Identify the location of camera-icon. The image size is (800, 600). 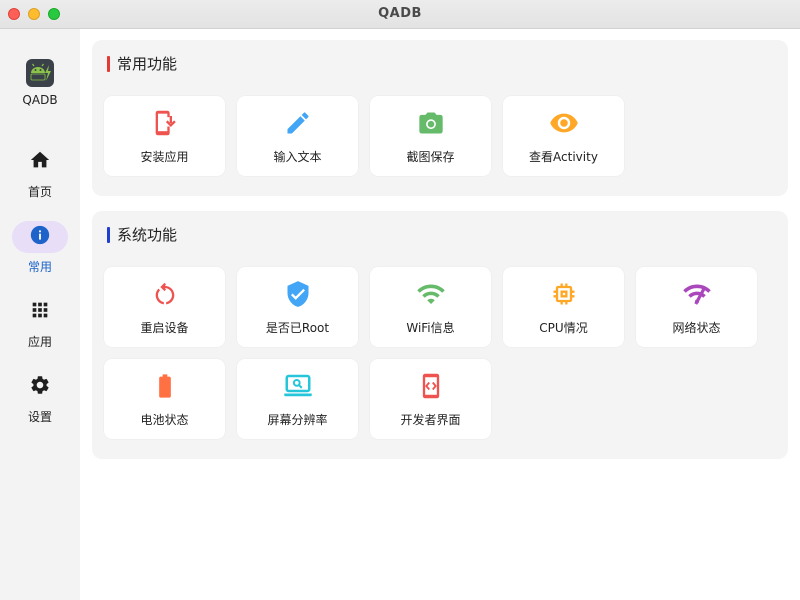
(430, 123).